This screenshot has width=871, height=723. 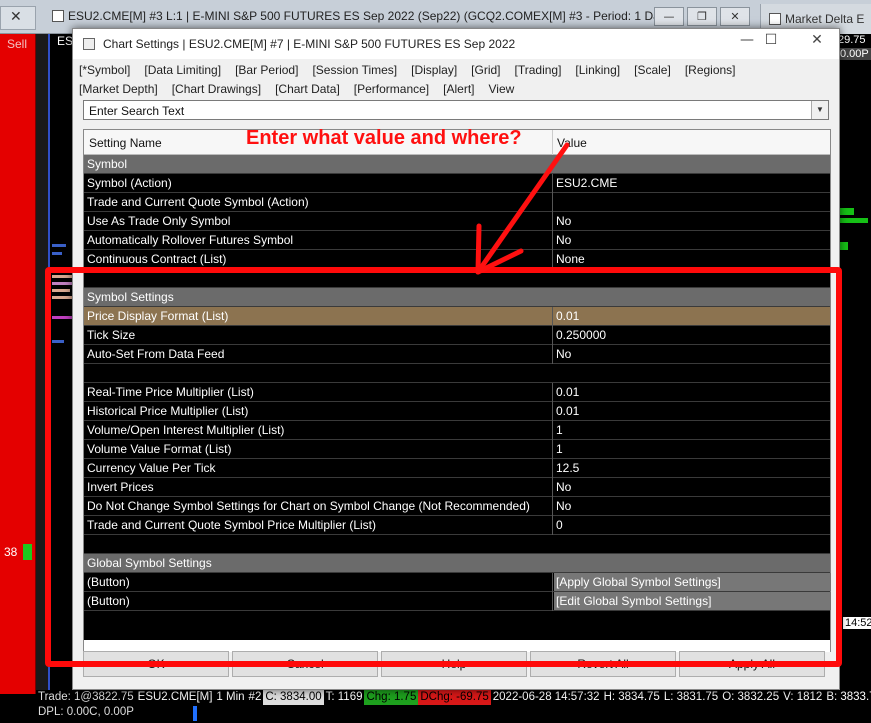 What do you see at coordinates (457, 183) in the screenshot?
I see `setting-row: Symbol (Action) ESU2.CME` at bounding box center [457, 183].